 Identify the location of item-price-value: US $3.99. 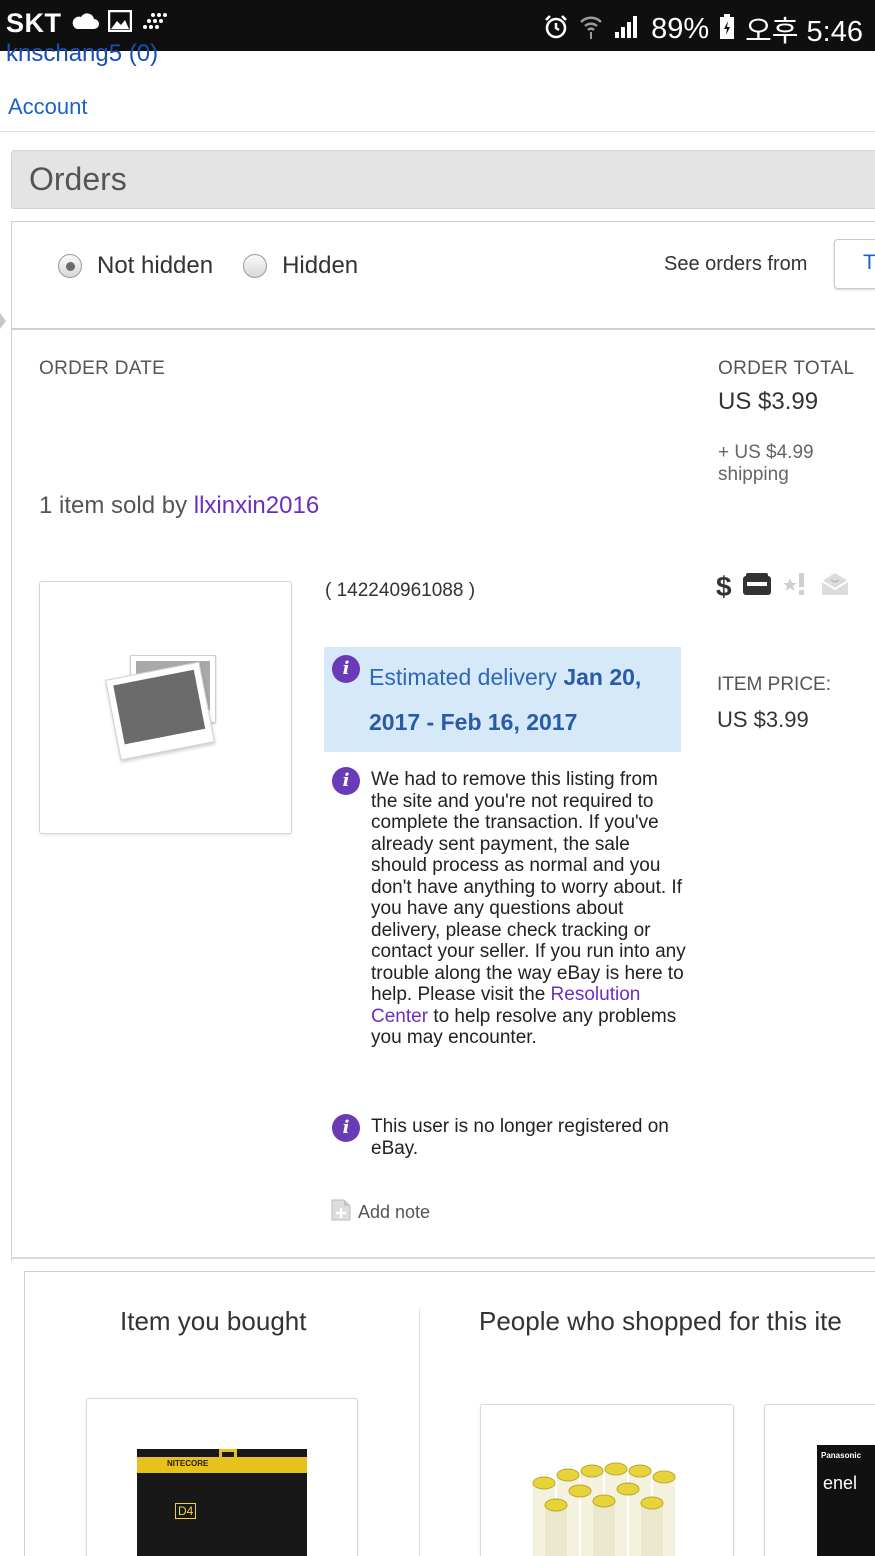
(763, 719).